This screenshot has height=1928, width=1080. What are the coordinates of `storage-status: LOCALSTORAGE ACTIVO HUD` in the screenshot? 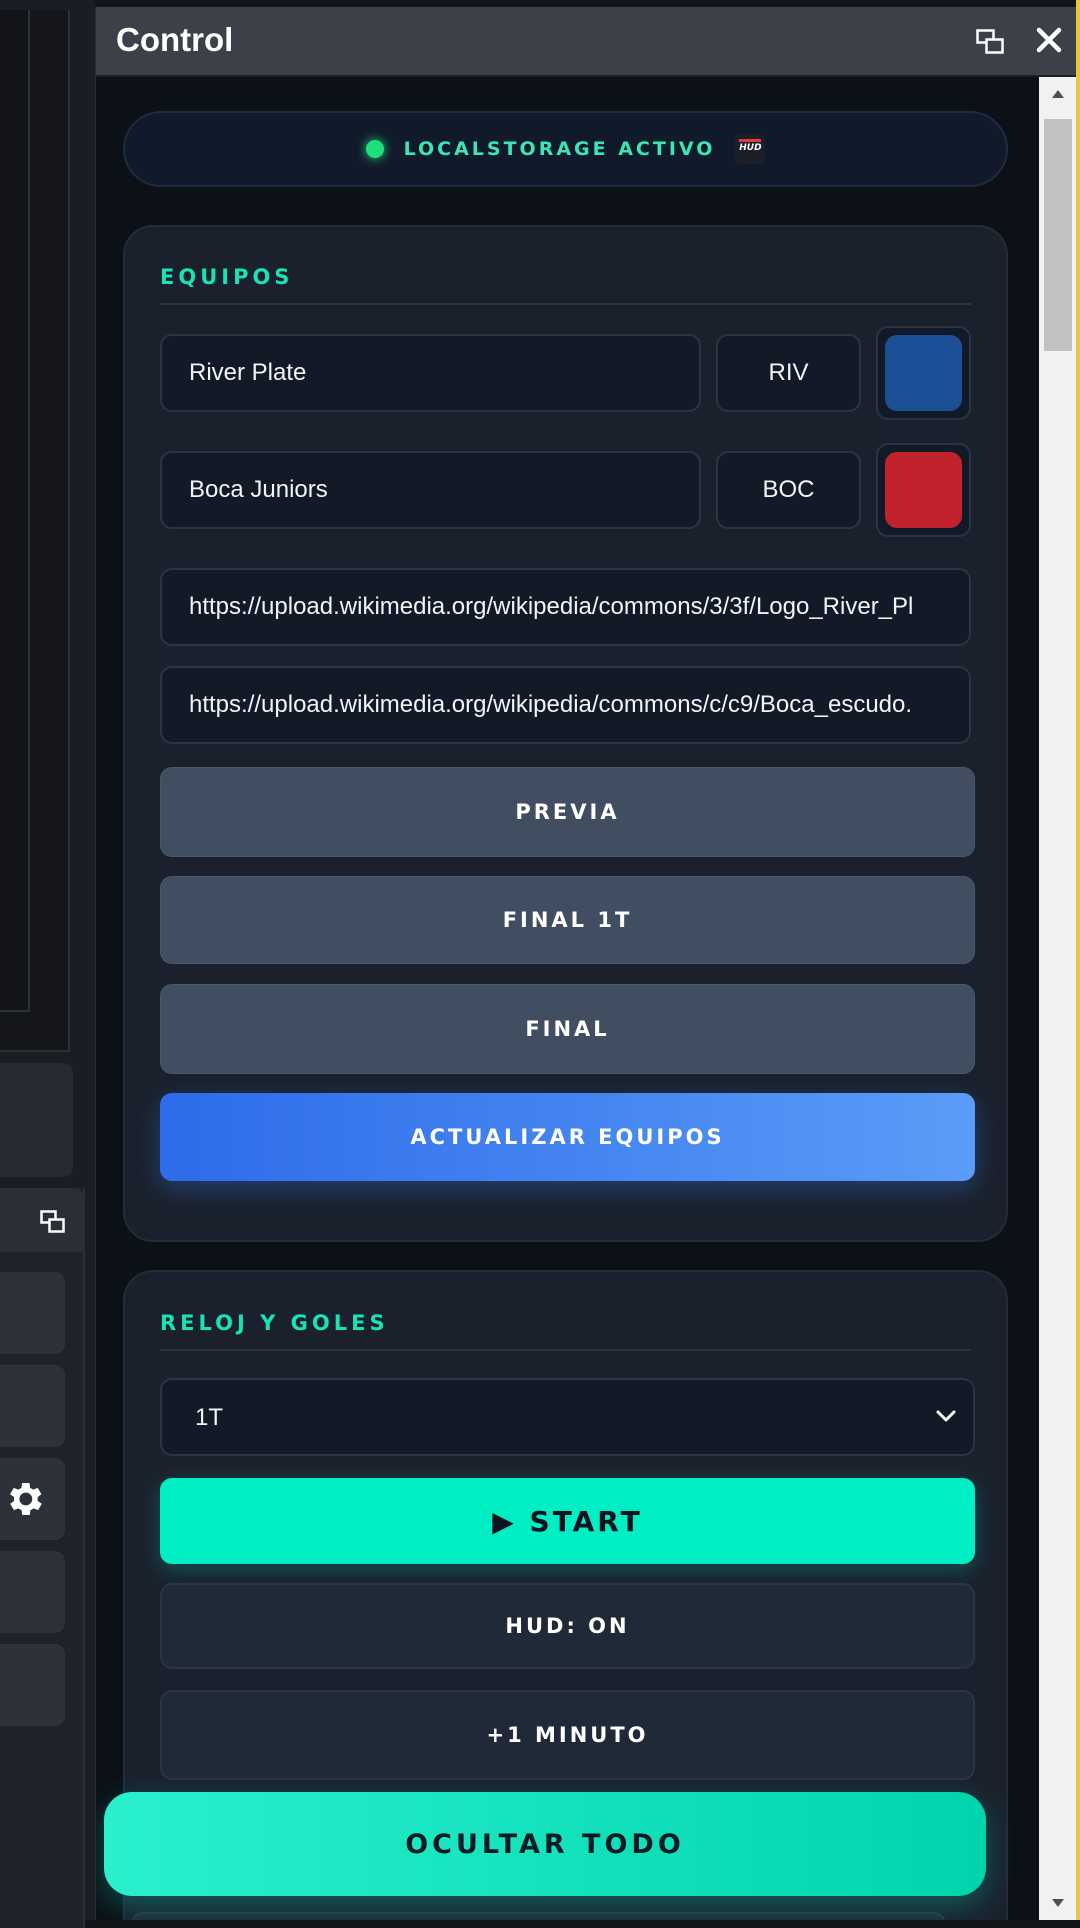 It's located at (565, 149).